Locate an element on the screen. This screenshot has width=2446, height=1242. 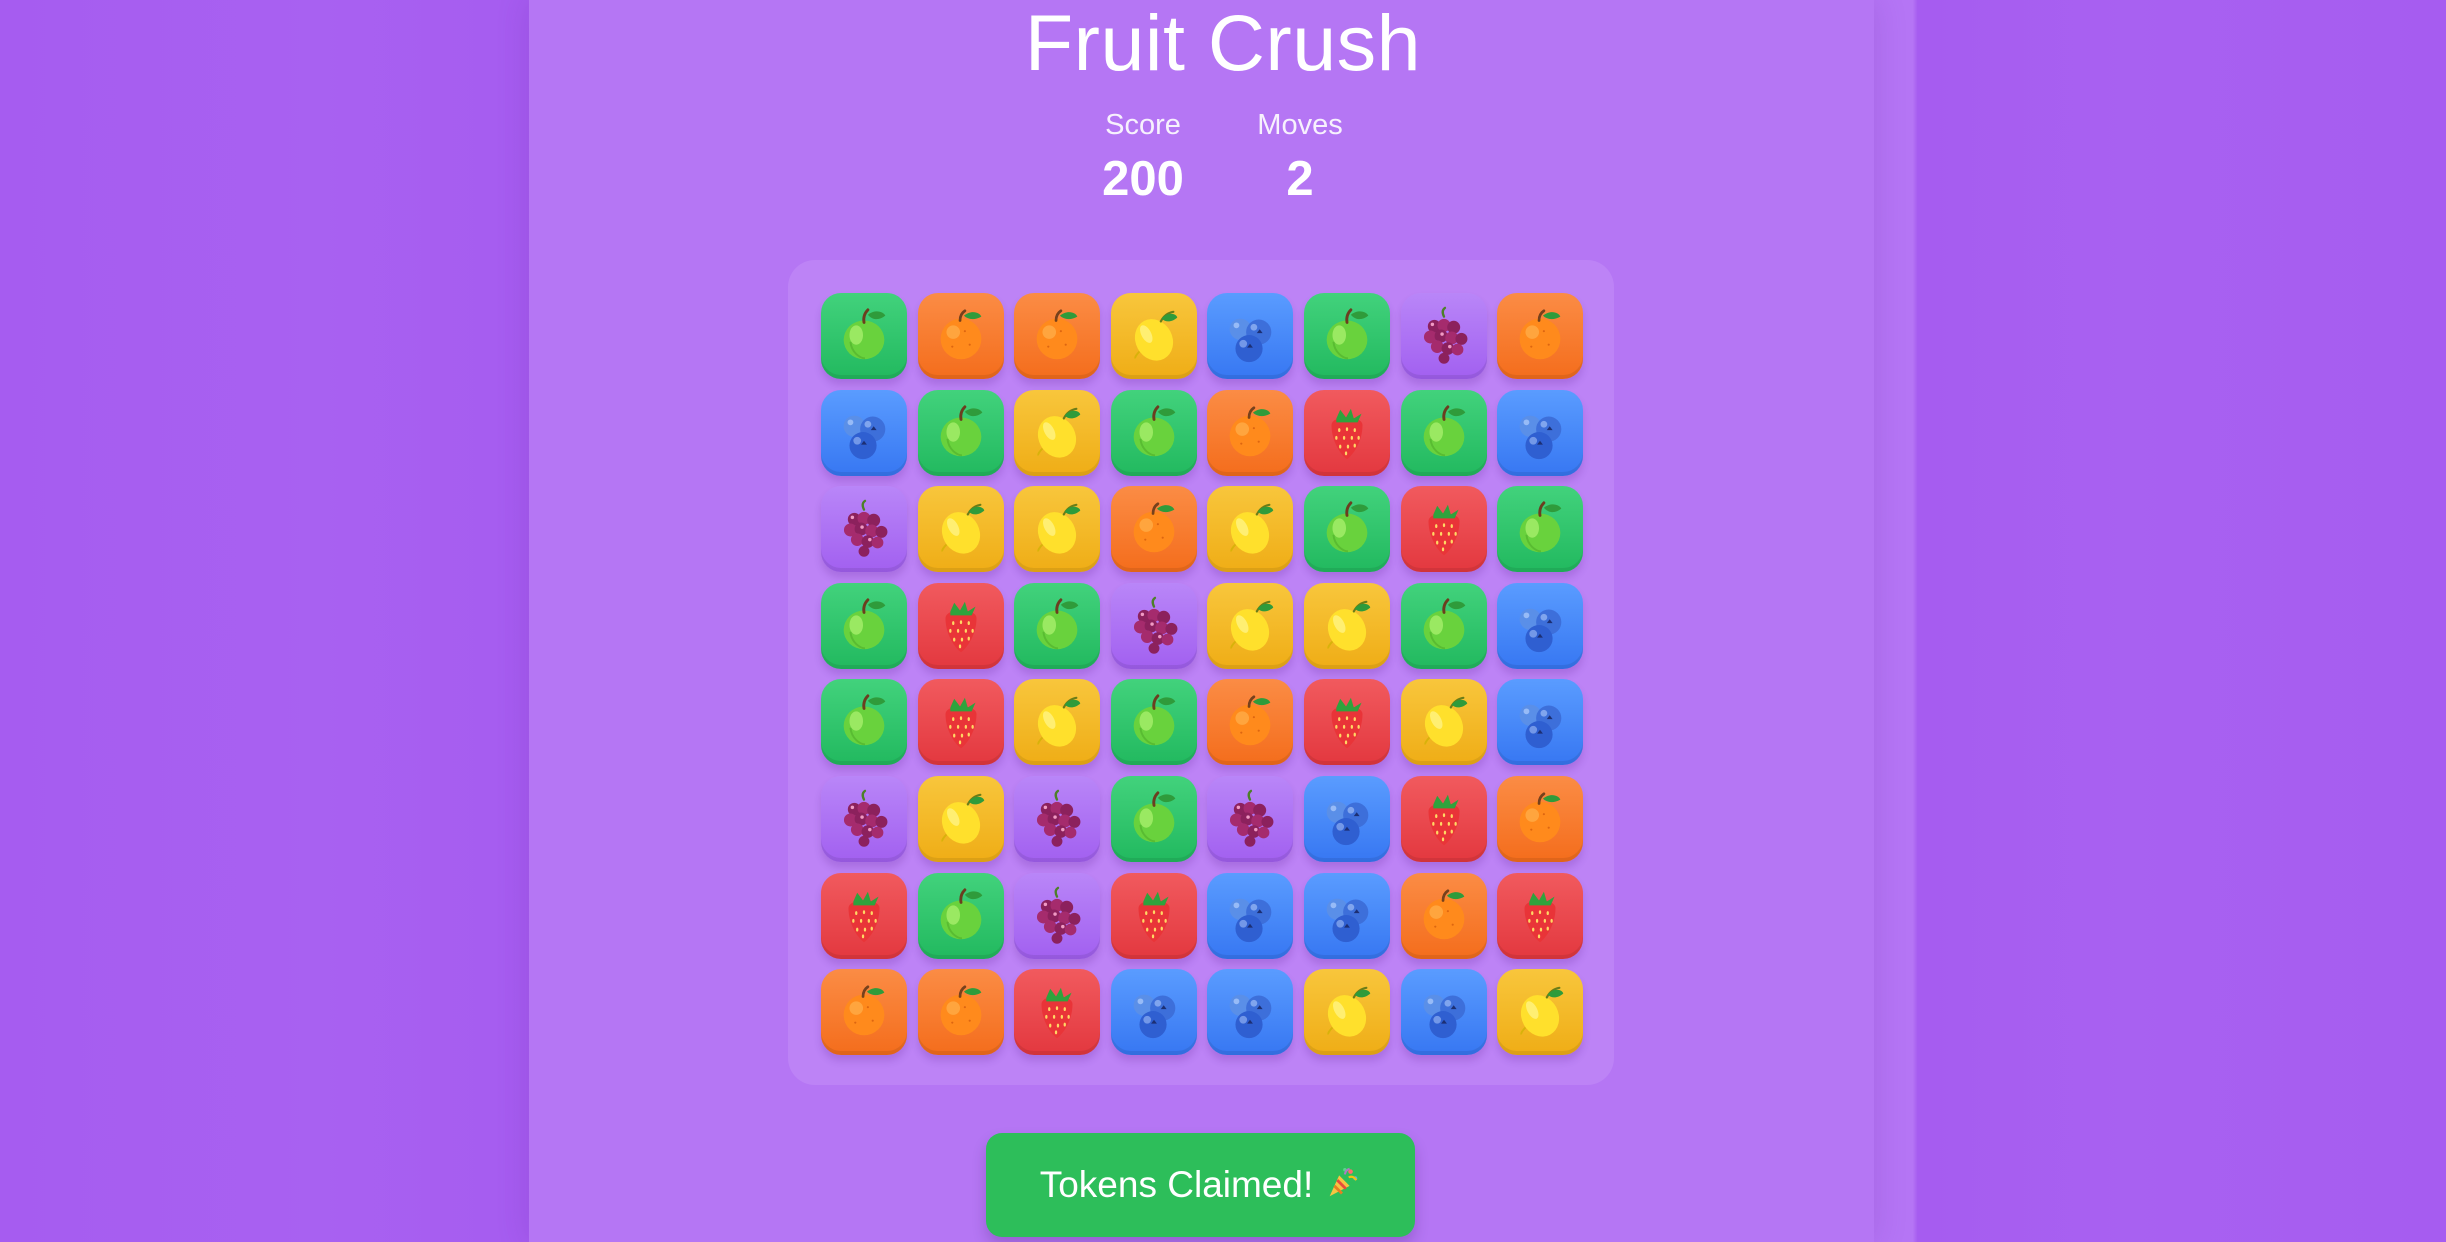
tokens-claimed-button: Tokens Claimed! is located at coordinates (1200, 1185).